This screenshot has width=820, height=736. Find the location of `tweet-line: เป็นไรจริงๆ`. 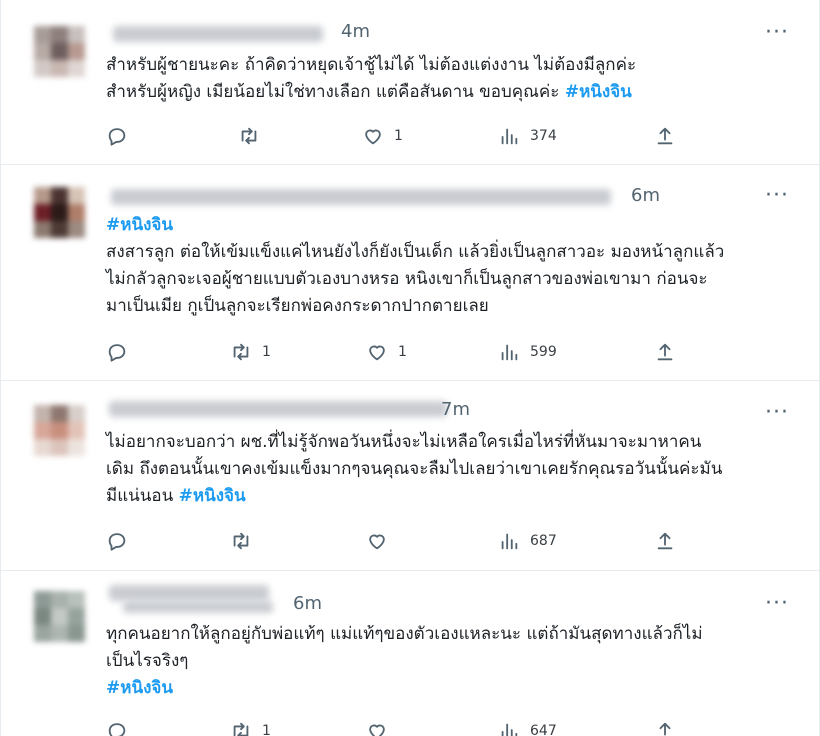

tweet-line: เป็นไรจริงๆ is located at coordinates (147, 661).